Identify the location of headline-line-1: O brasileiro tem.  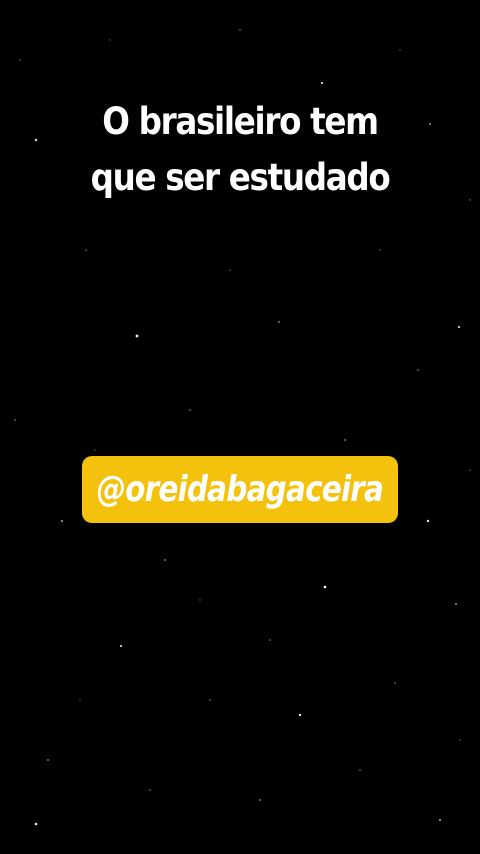
(240, 121).